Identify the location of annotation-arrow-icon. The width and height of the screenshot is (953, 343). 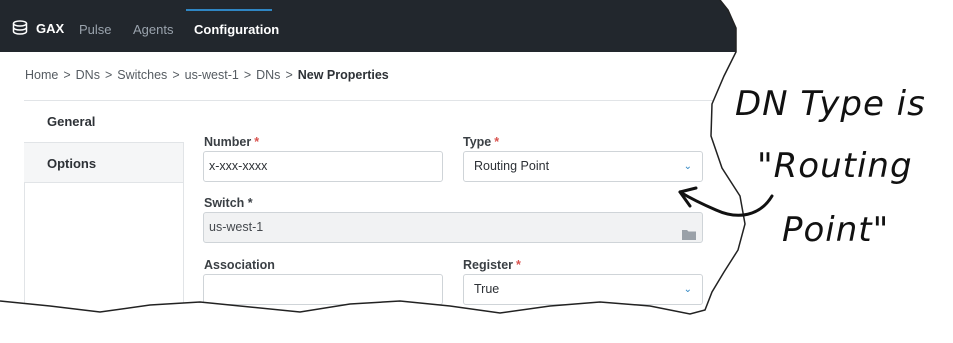
(726, 201).